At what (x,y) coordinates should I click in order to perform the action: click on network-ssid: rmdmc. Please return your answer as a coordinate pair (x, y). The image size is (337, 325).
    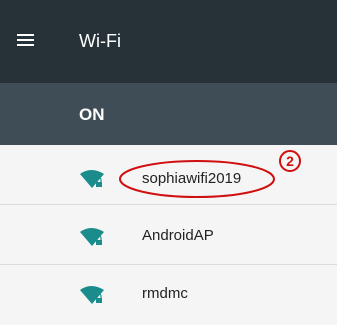
    Looking at the image, I should click on (165, 293).